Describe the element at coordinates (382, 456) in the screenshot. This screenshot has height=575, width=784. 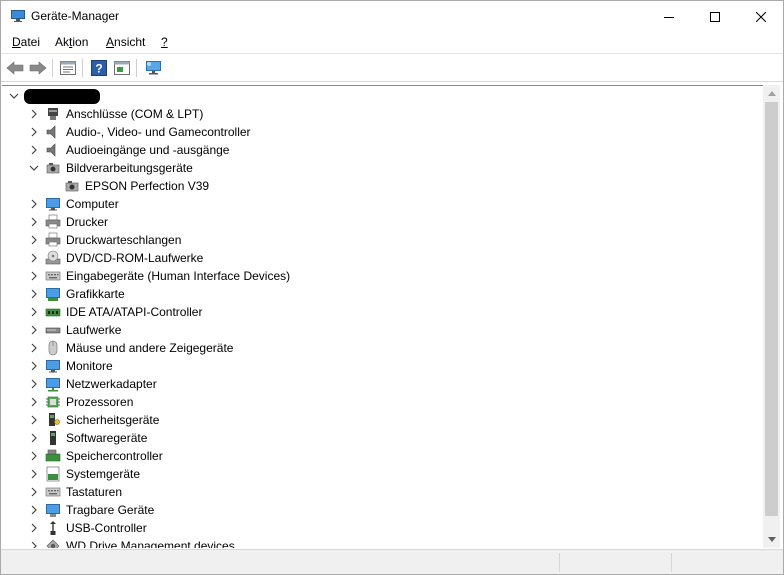
I see `tree-category-row: Speichercontroller` at that location.